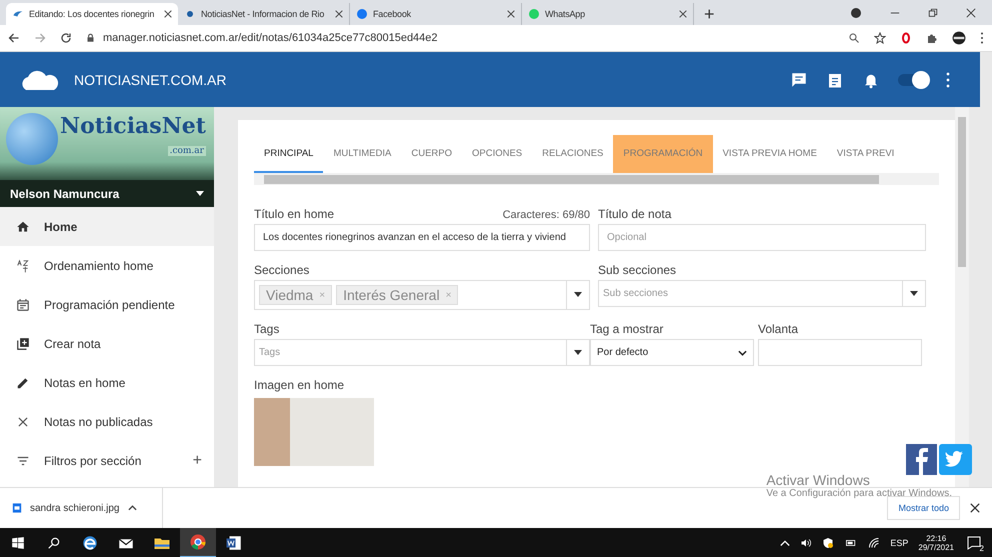 The image size is (992, 557). Describe the element at coordinates (23, 265) in the screenshot. I see `sort-icon` at that location.